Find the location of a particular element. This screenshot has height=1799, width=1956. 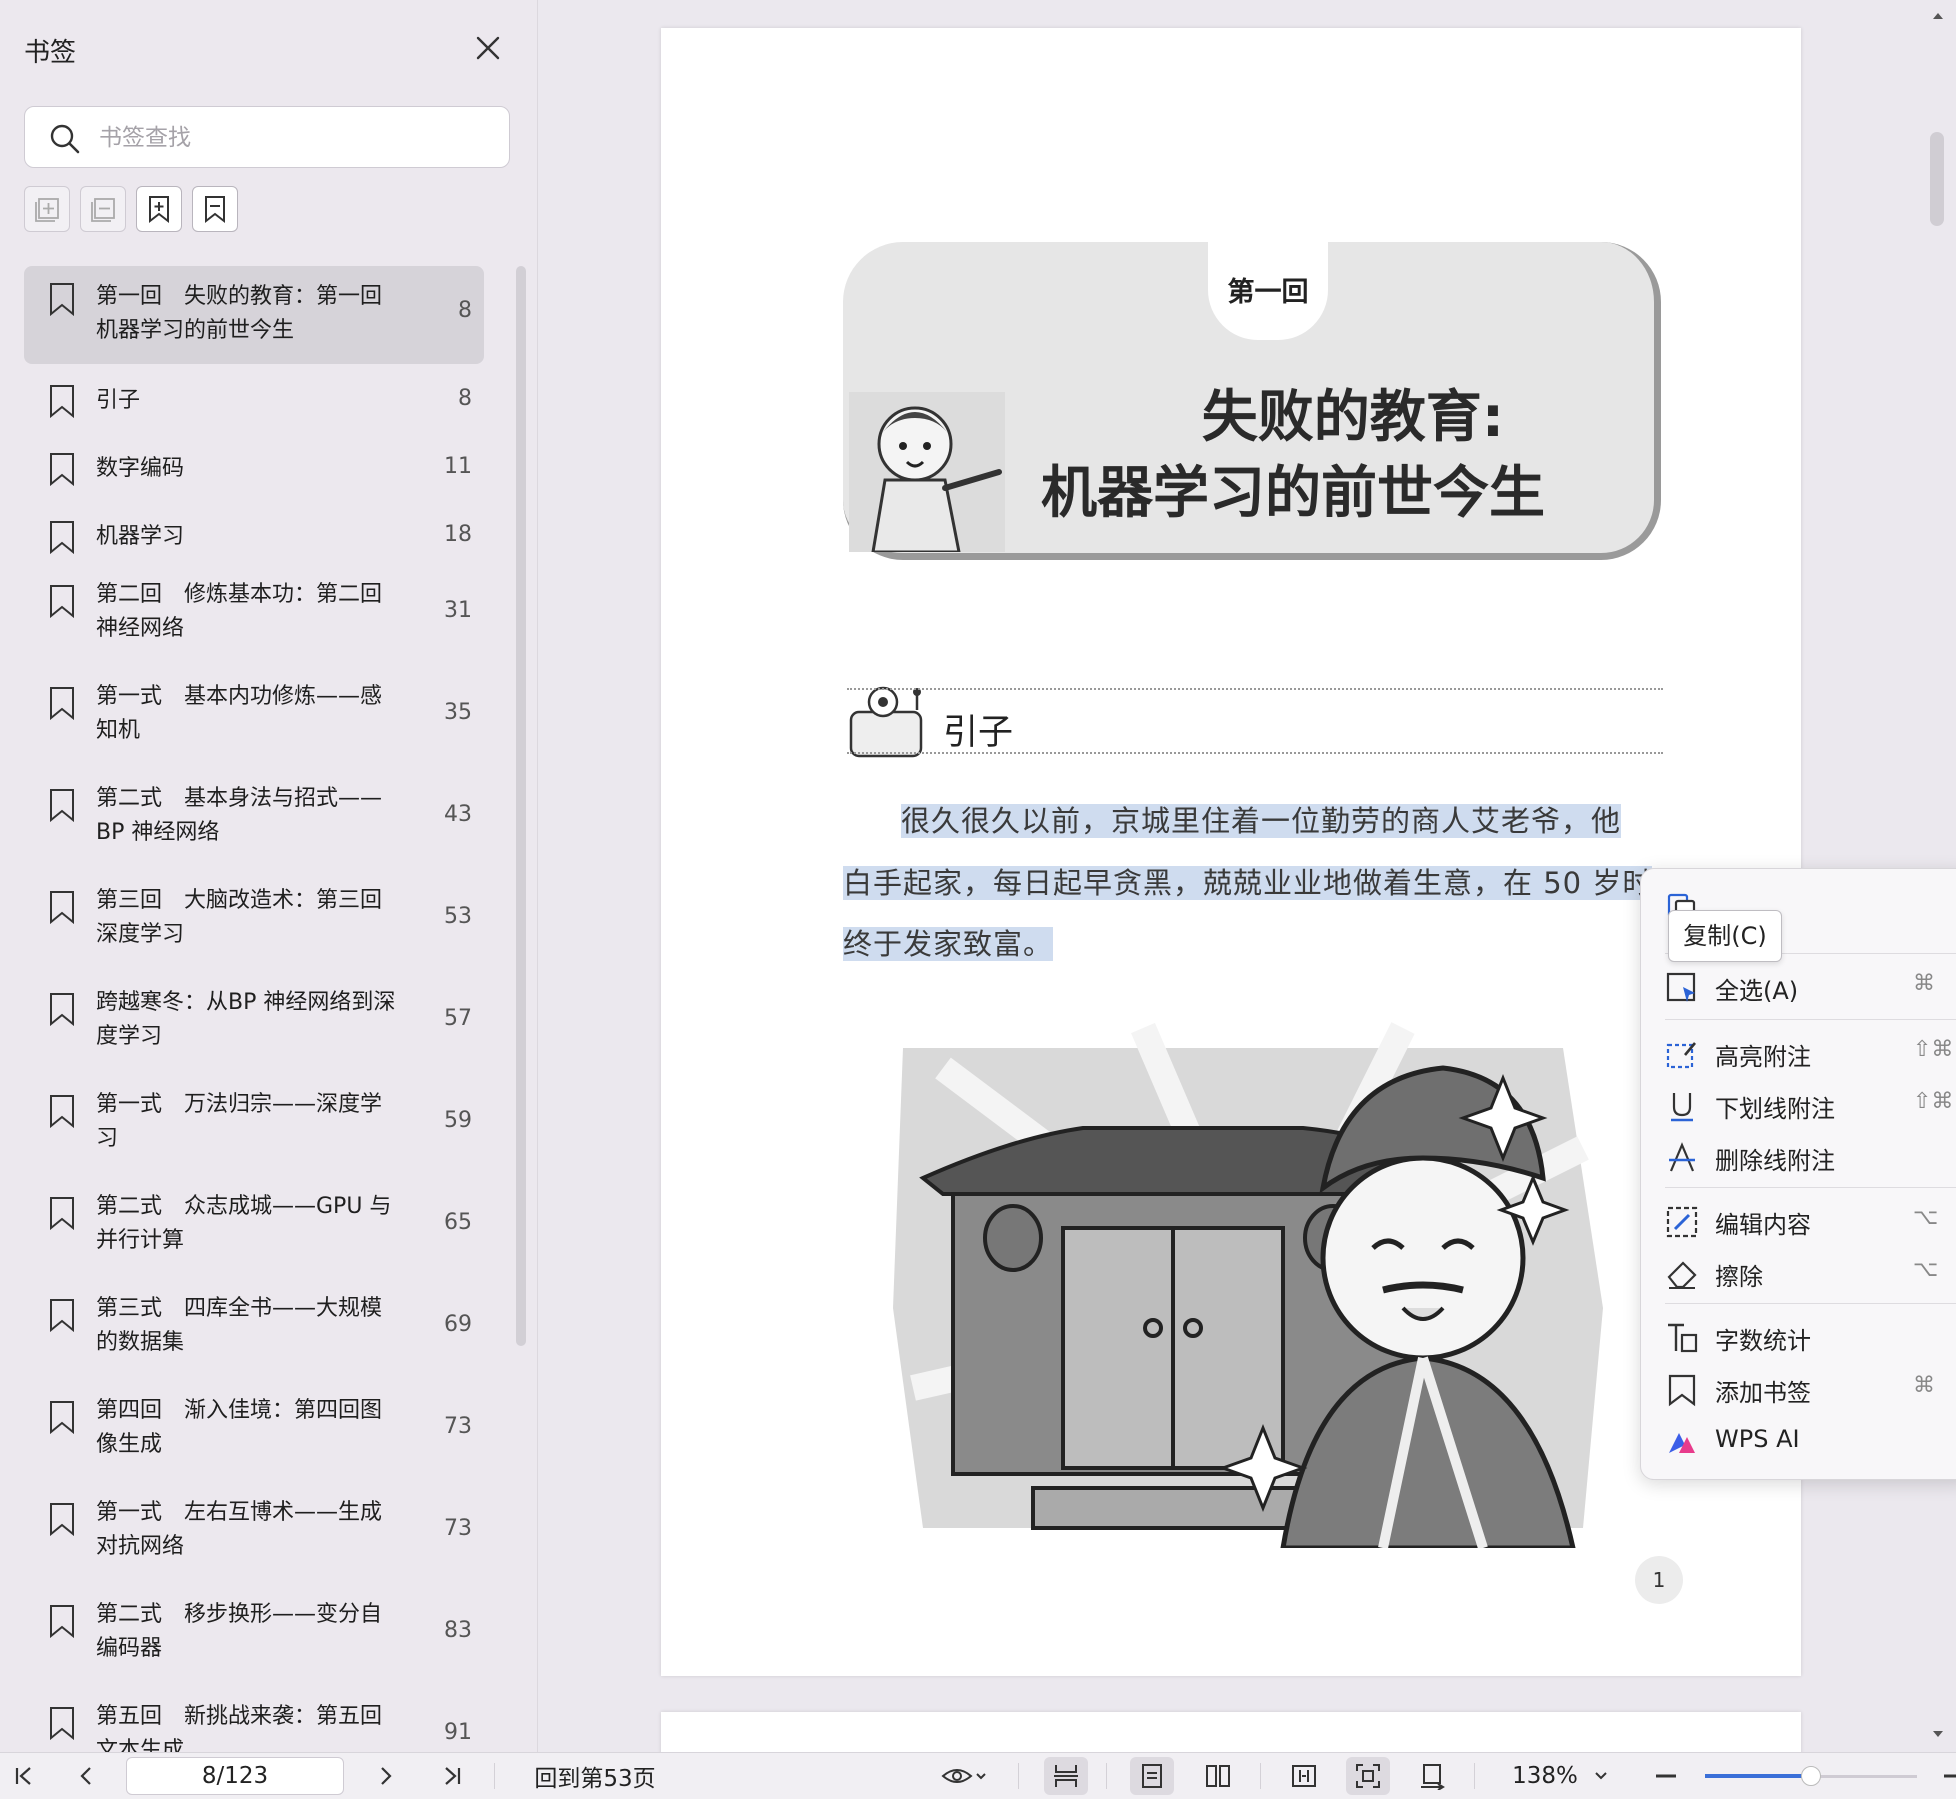

strikethrough-icon is located at coordinates (1682, 1157).